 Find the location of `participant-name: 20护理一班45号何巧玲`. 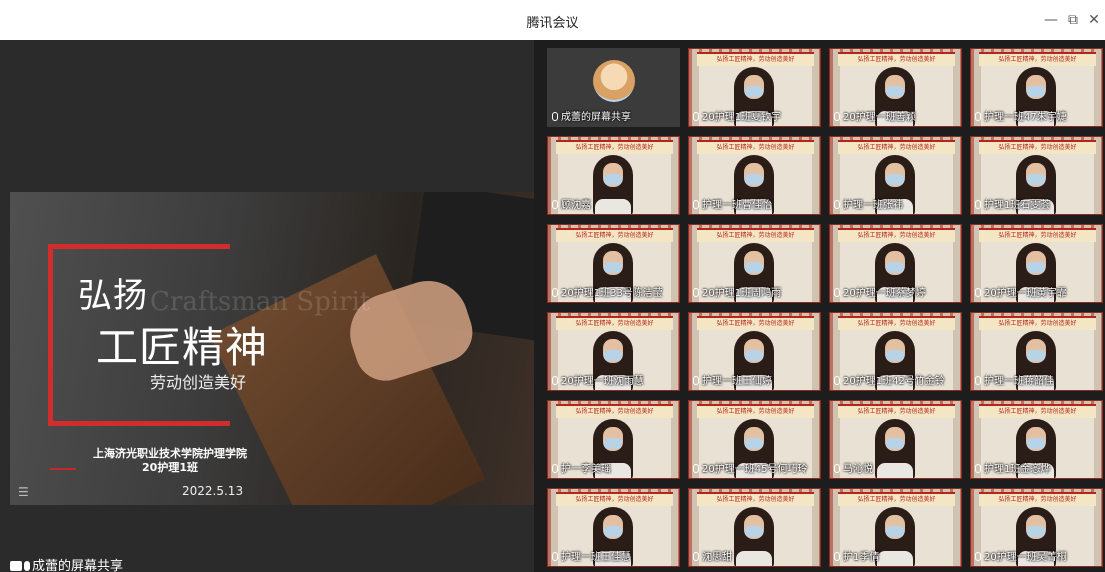

participant-name: 20护理一班45号何巧玲 is located at coordinates (750, 467).